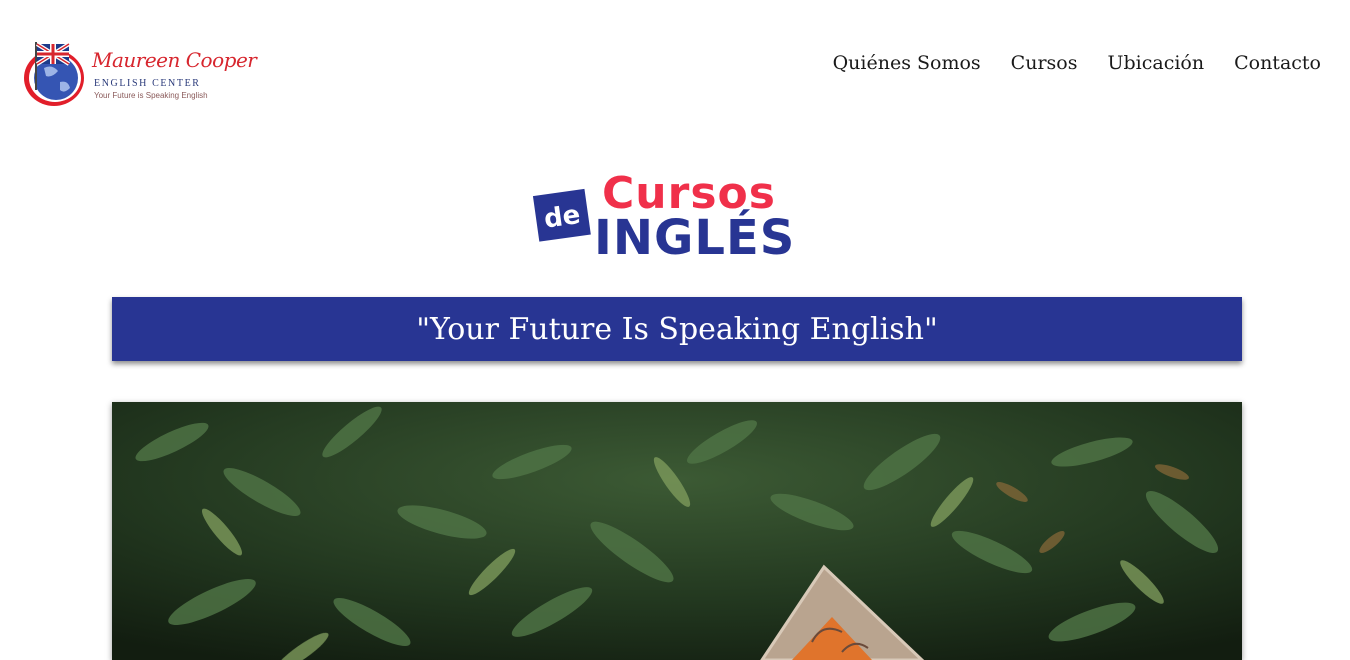 The height and width of the screenshot is (660, 1350). I want to click on logo-tagline: Your Future is Speaking English, so click(151, 95).